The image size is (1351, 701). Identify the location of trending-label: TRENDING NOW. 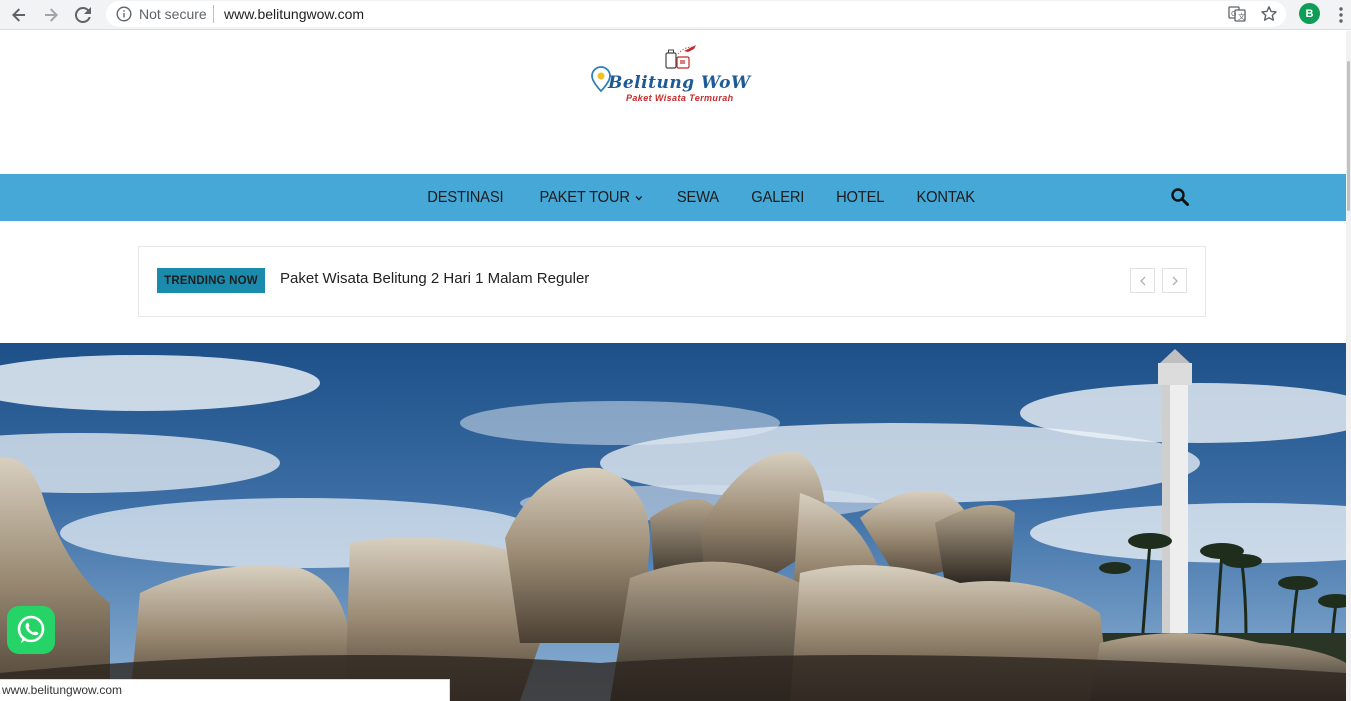
(211, 280).